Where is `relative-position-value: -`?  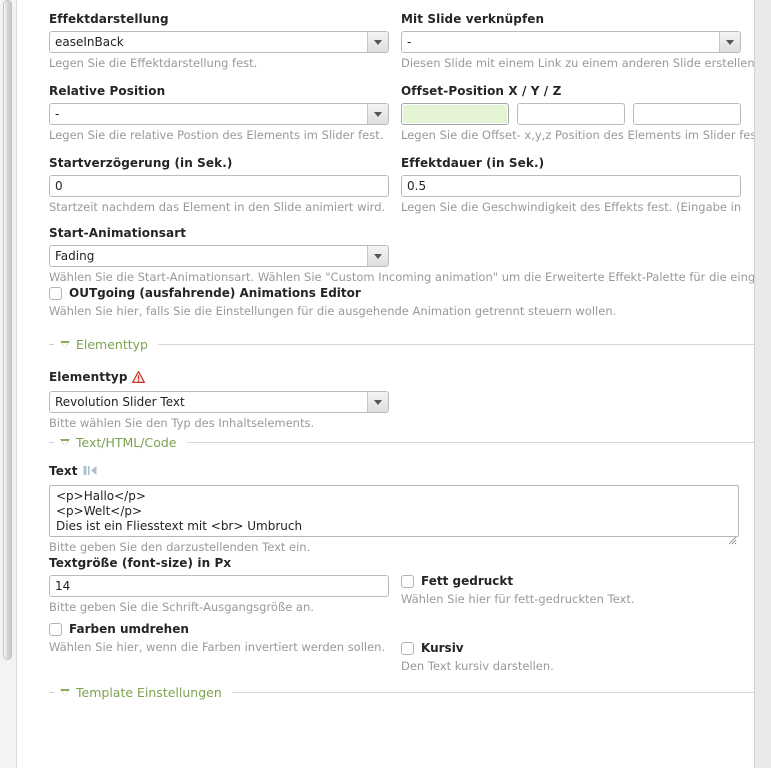
relative-position-value: - is located at coordinates (57, 114).